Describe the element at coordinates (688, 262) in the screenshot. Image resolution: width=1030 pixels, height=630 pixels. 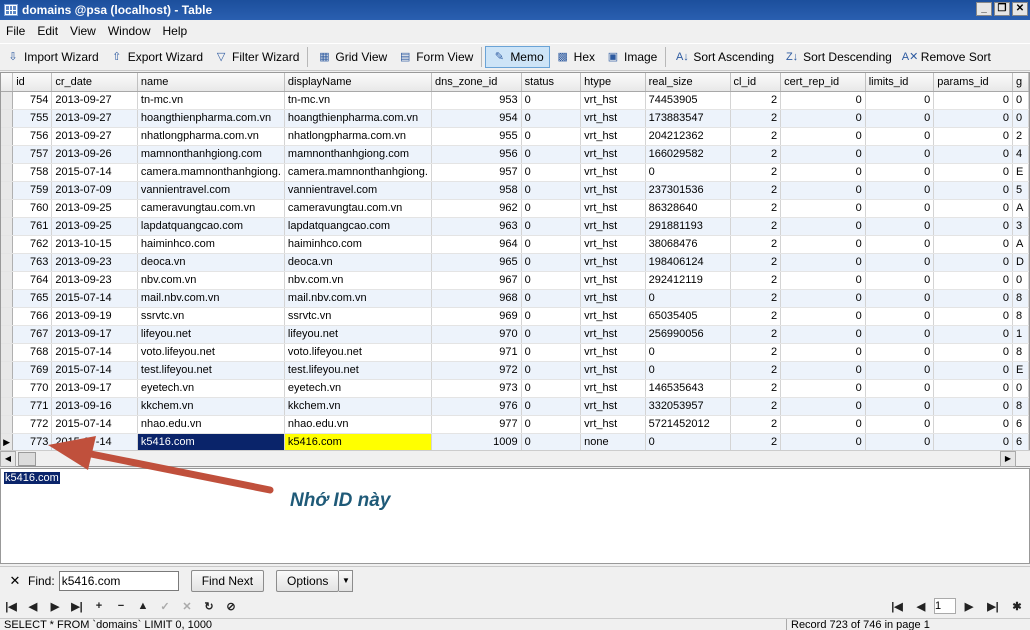
I see `table-cell: 198406124` at that location.